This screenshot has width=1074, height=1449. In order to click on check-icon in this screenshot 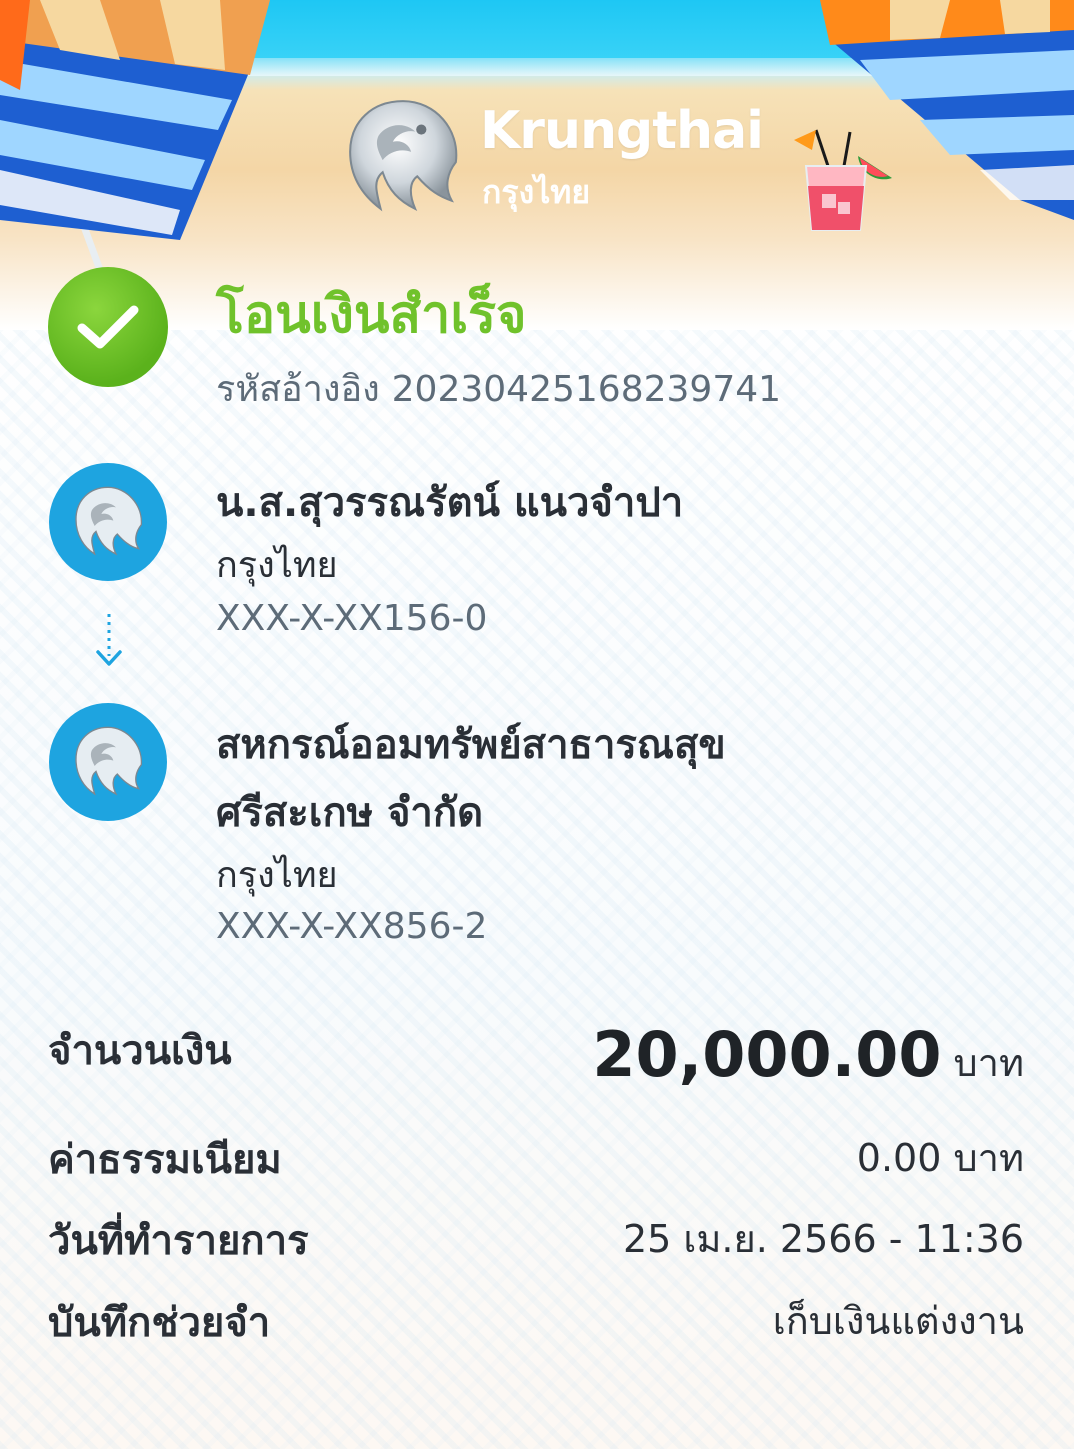, I will do `click(108, 327)`.